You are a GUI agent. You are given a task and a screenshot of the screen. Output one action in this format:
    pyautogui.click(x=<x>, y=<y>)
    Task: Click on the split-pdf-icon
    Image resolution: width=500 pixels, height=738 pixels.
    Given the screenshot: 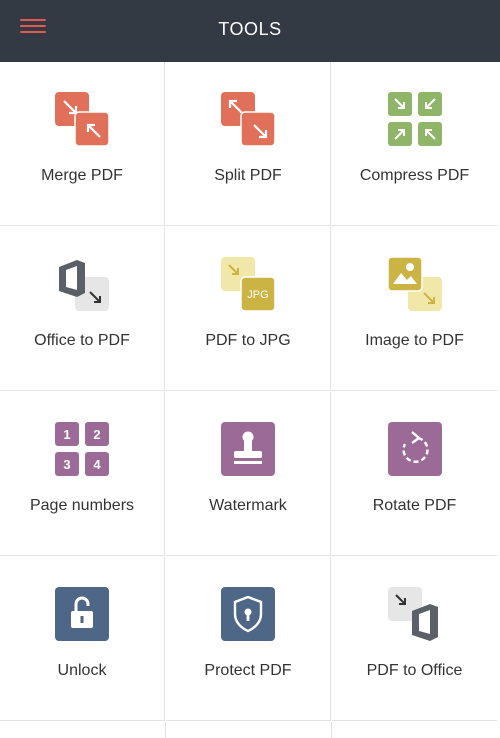 What is the action you would take?
    pyautogui.click(x=248, y=119)
    